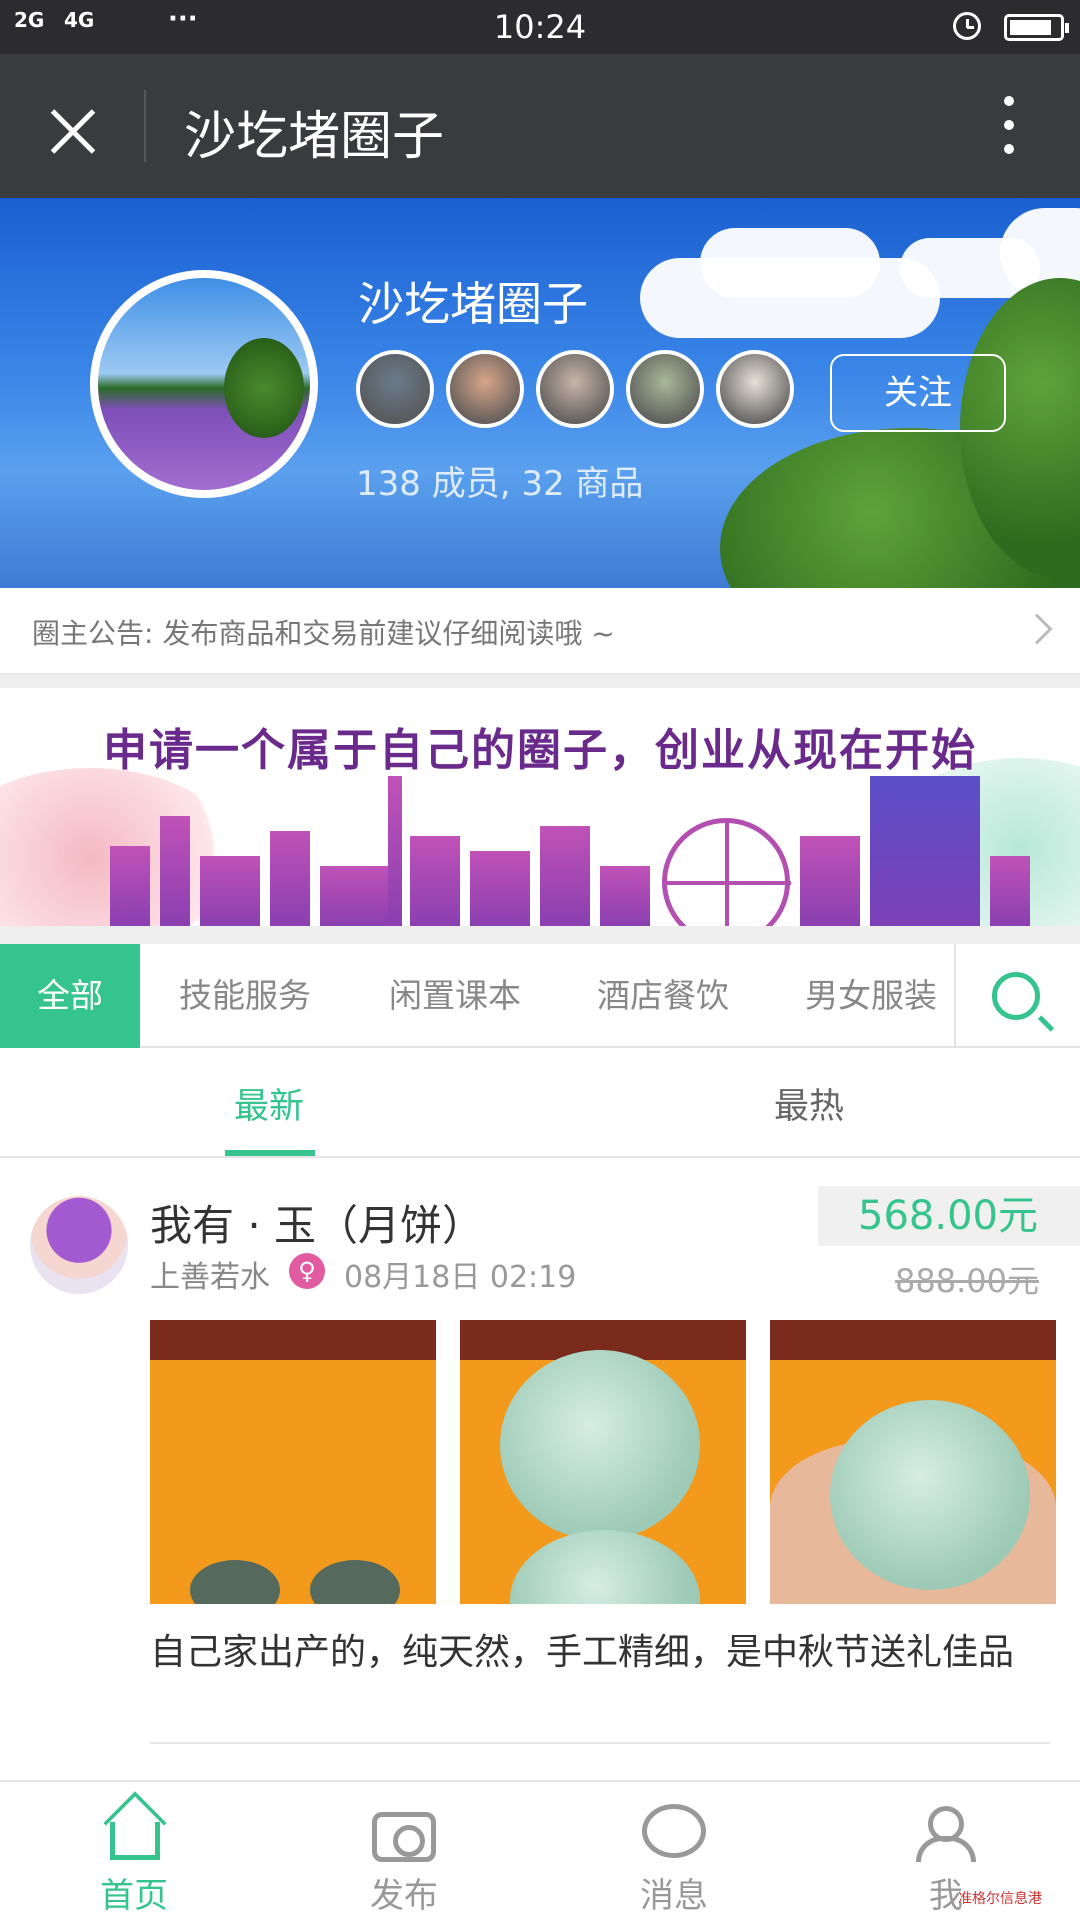  I want to click on tab-messages-label: 消息, so click(674, 1896).